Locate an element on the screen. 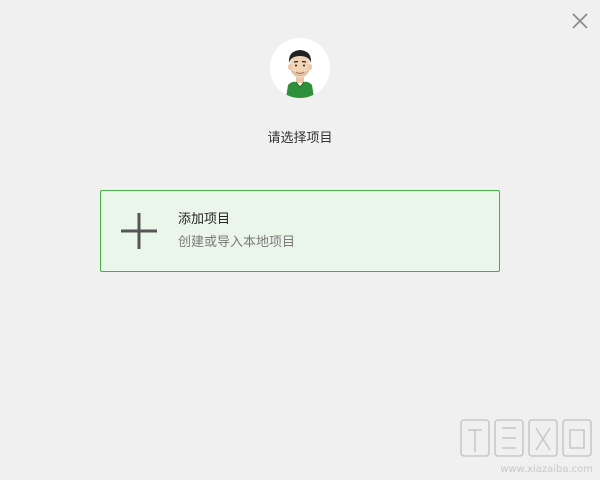 The height and width of the screenshot is (480, 600). page-title: 请选择项目 is located at coordinates (300, 138).